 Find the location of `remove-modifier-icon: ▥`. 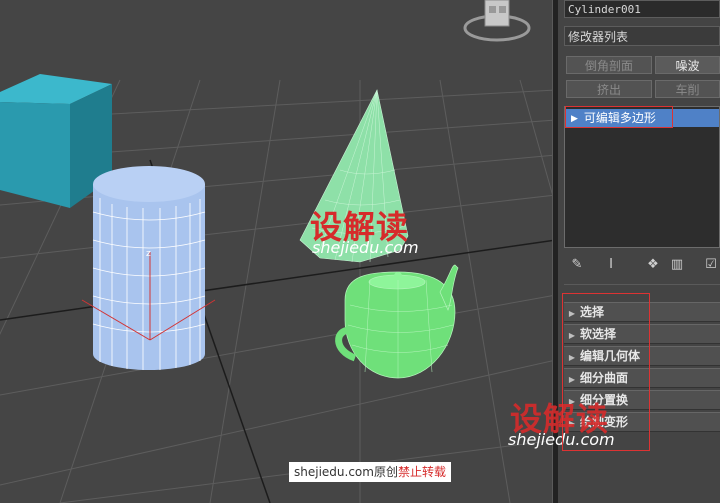

remove-modifier-icon: ▥ is located at coordinates (677, 265).